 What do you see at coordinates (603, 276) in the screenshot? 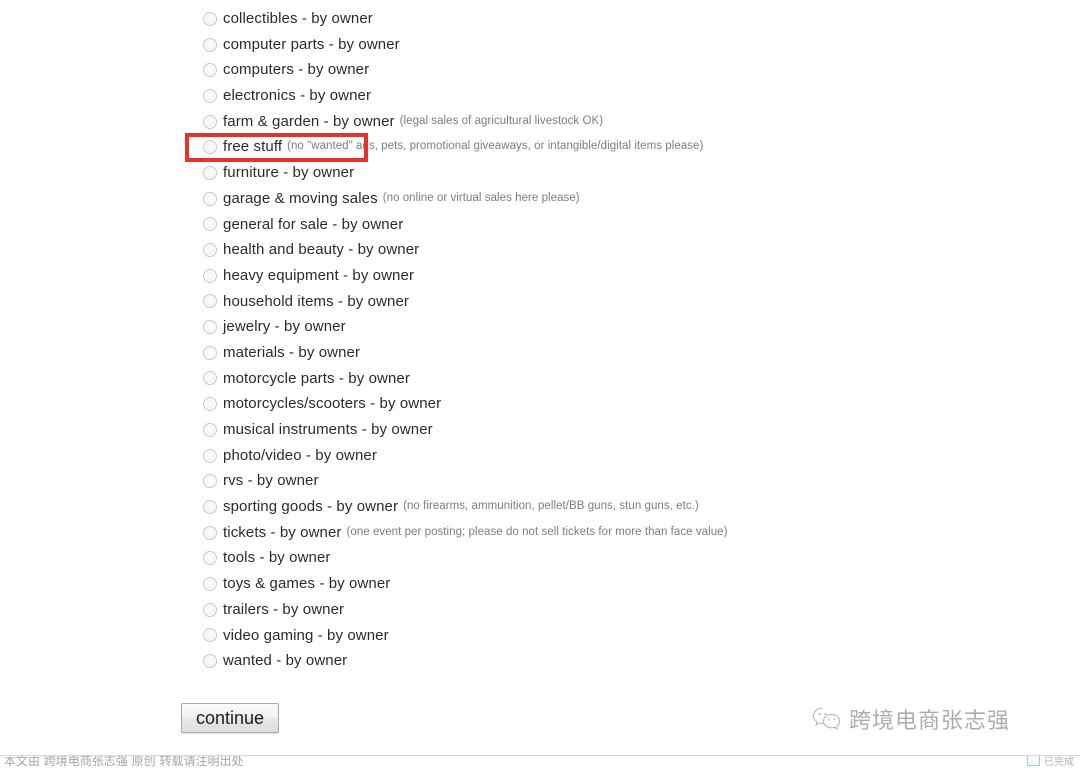
I see `category-row: heavy equipment - by owner` at bounding box center [603, 276].